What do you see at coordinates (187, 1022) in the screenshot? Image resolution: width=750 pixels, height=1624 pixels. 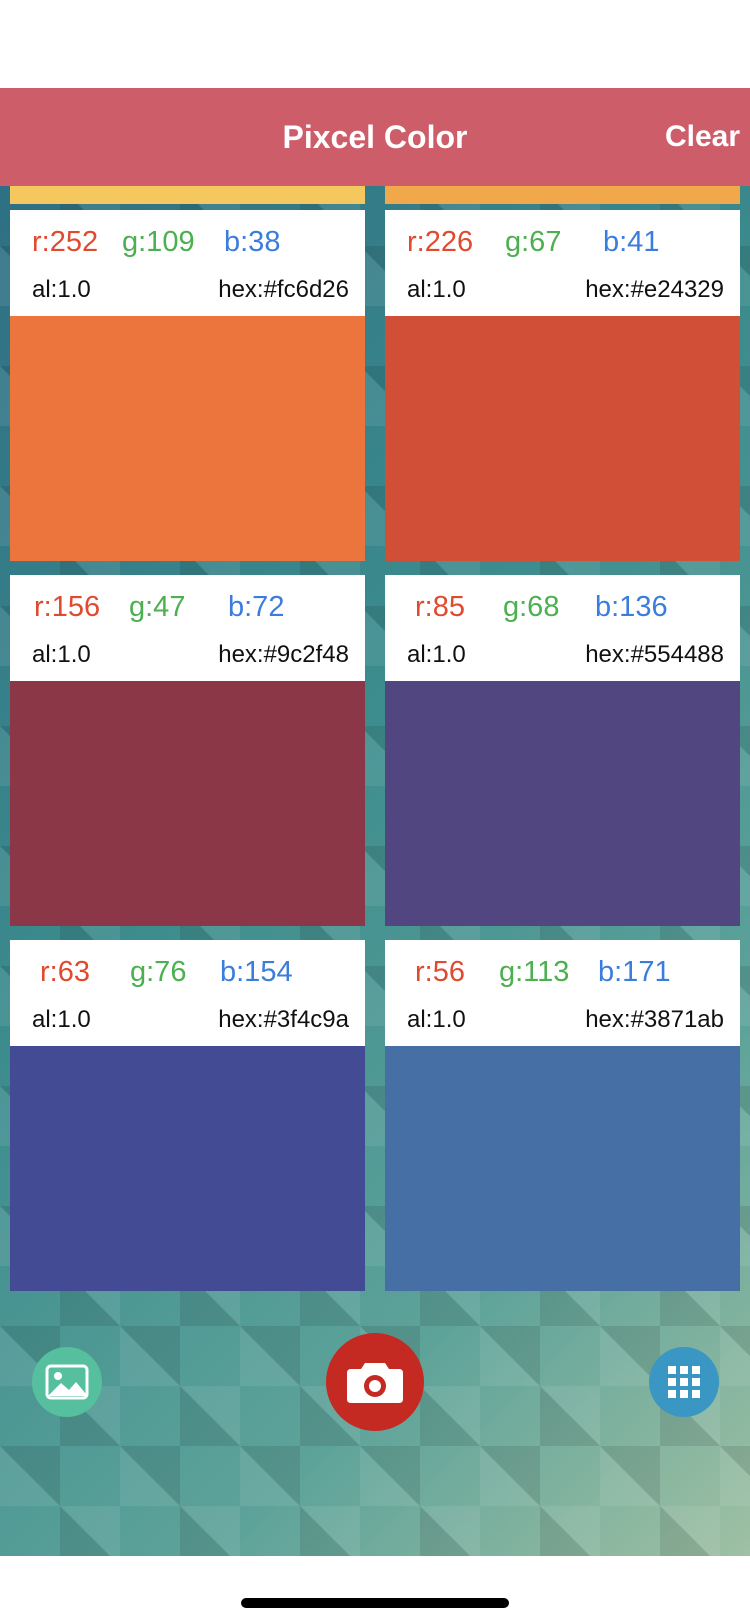 I see `alpha-hex-row: al:1.0 hex:#3f4c9a` at bounding box center [187, 1022].